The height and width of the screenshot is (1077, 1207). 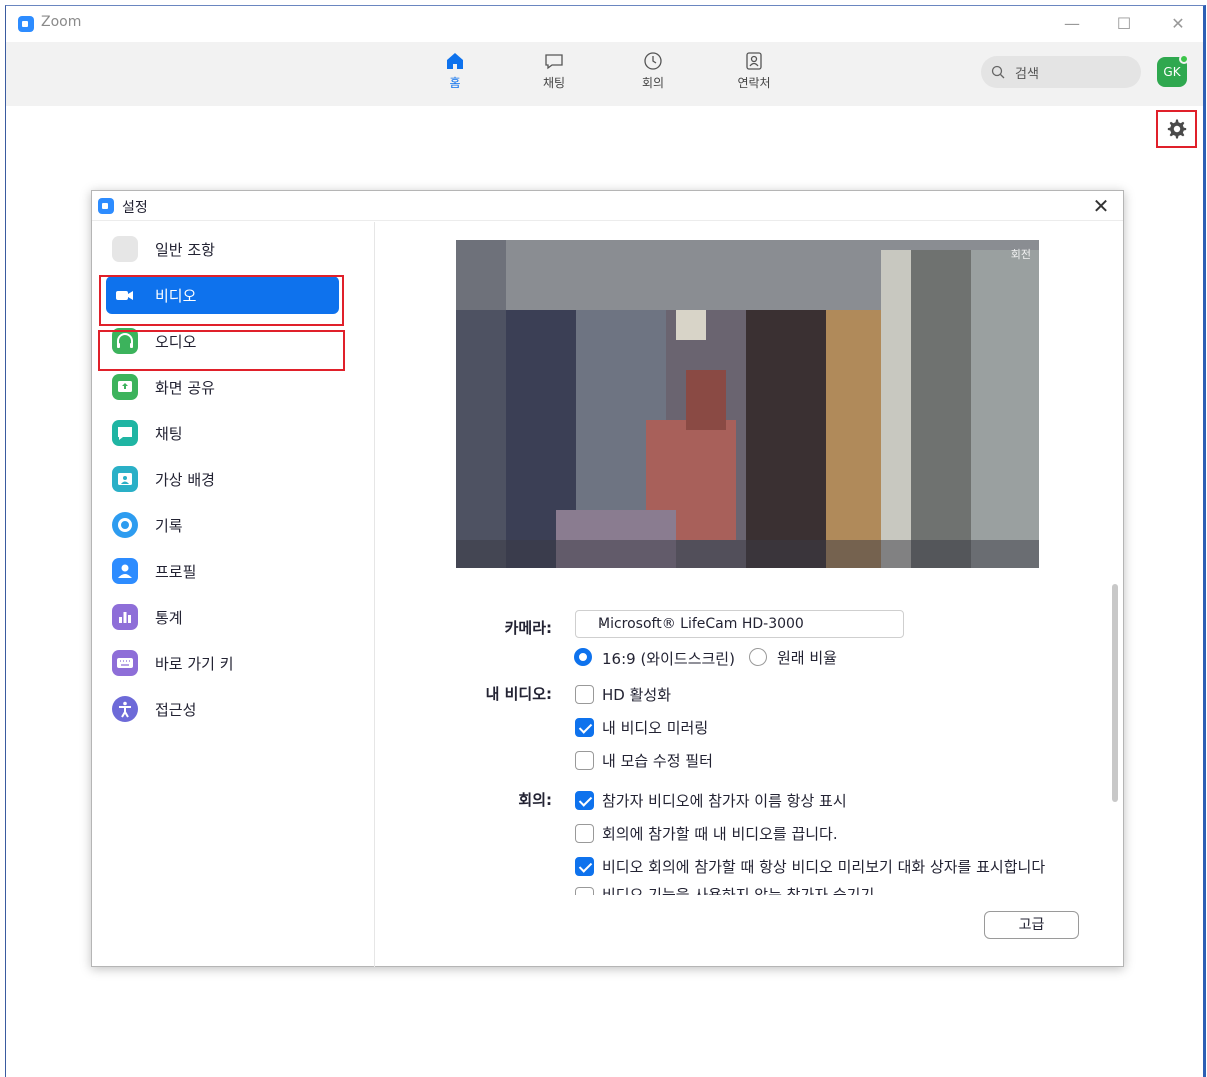 What do you see at coordinates (169, 526) in the screenshot?
I see `sidebar-item-label: 기록` at bounding box center [169, 526].